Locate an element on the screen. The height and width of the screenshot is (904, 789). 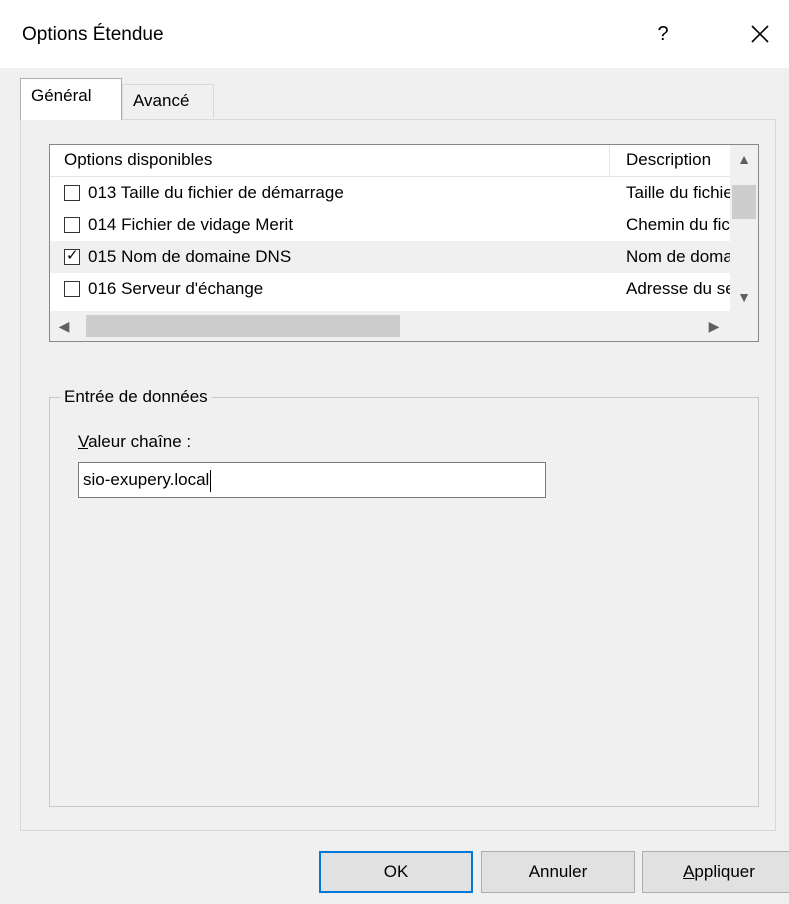
help-button: ? is located at coordinates (663, 34).